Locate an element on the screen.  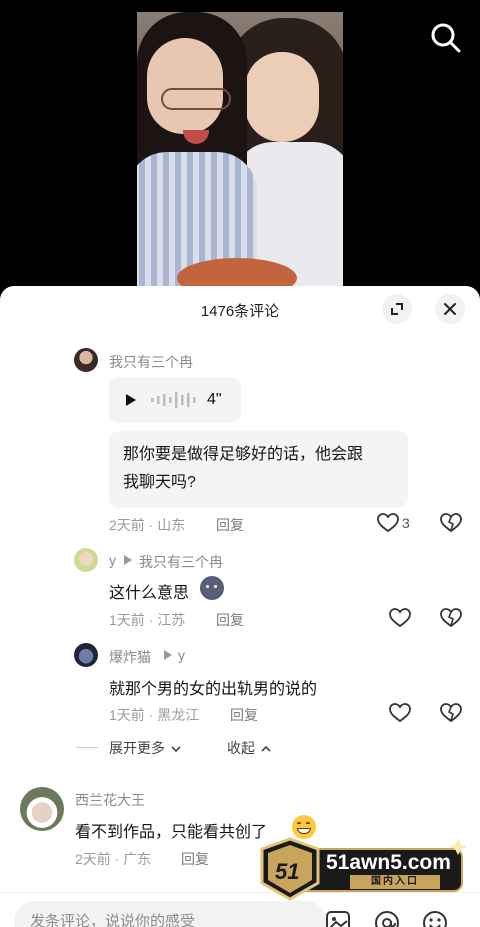
chevron-down-icon is located at coordinates (176, 749).